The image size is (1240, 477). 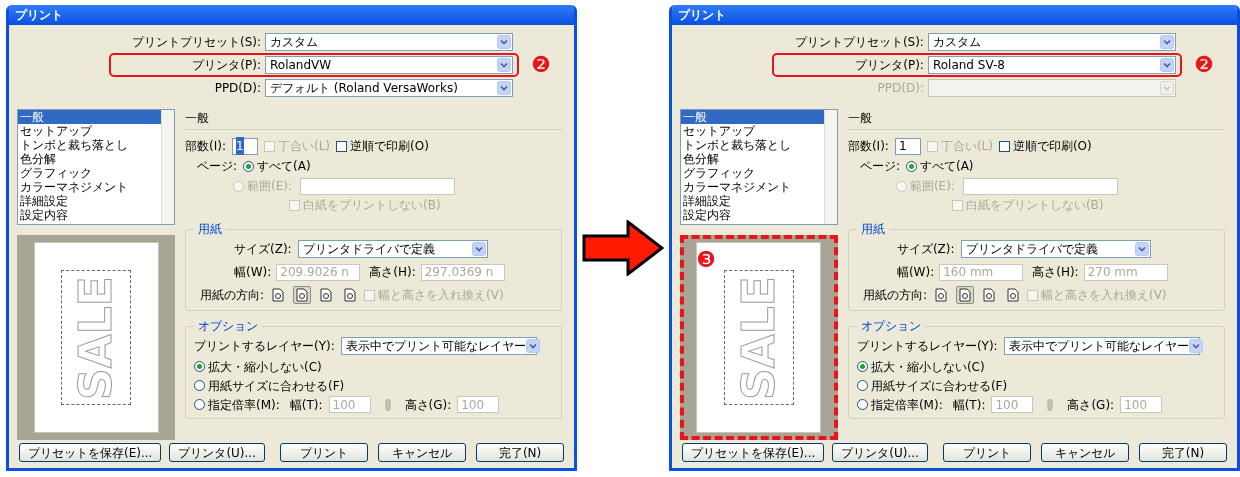 I want to click on arrow-icon, so click(x=623, y=248).